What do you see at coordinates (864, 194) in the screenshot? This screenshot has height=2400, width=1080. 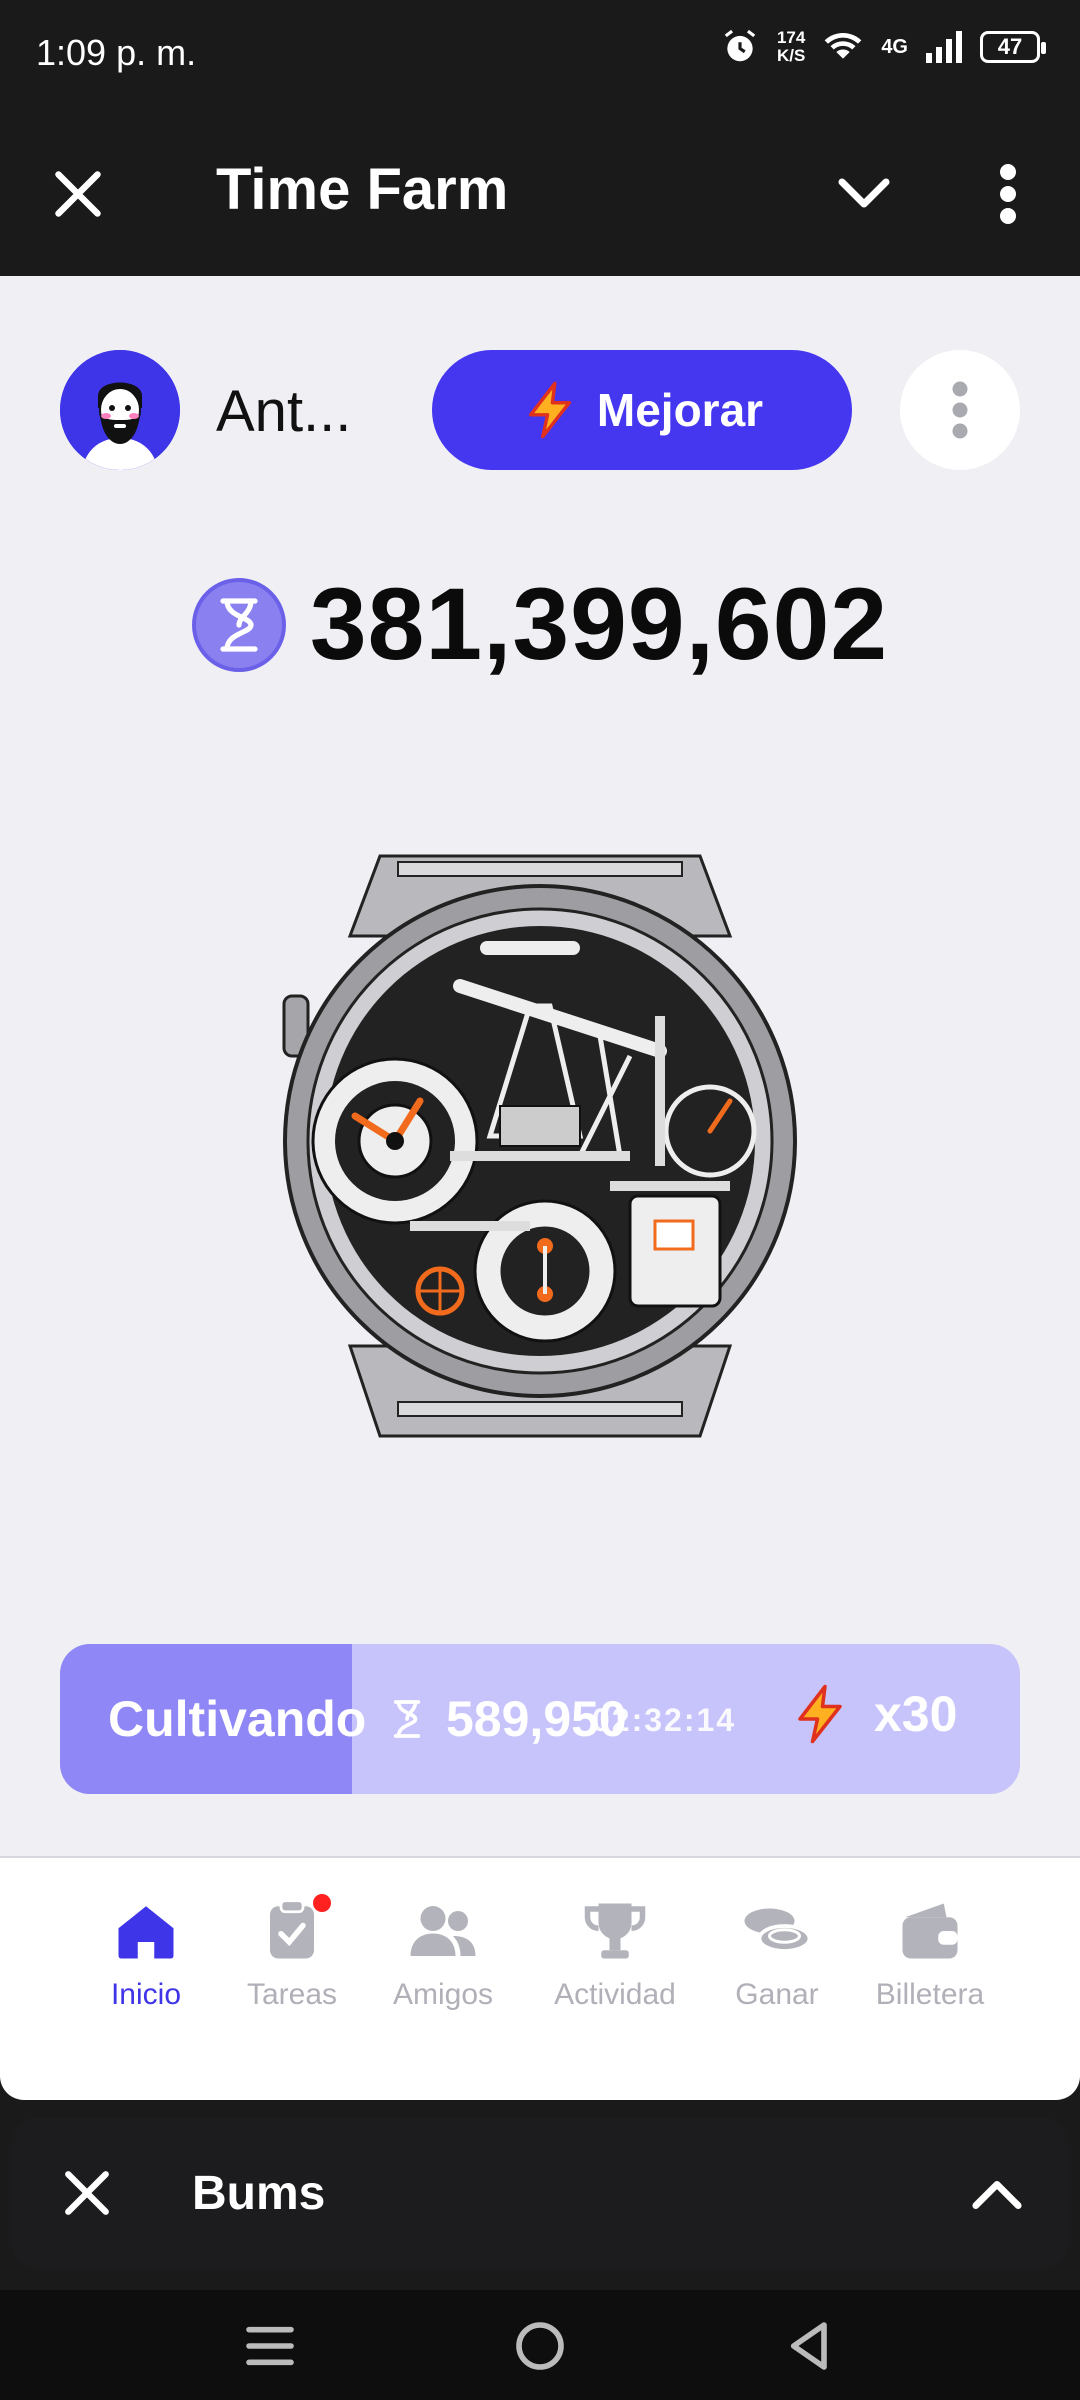 I see `chevron-down-icon` at bounding box center [864, 194].